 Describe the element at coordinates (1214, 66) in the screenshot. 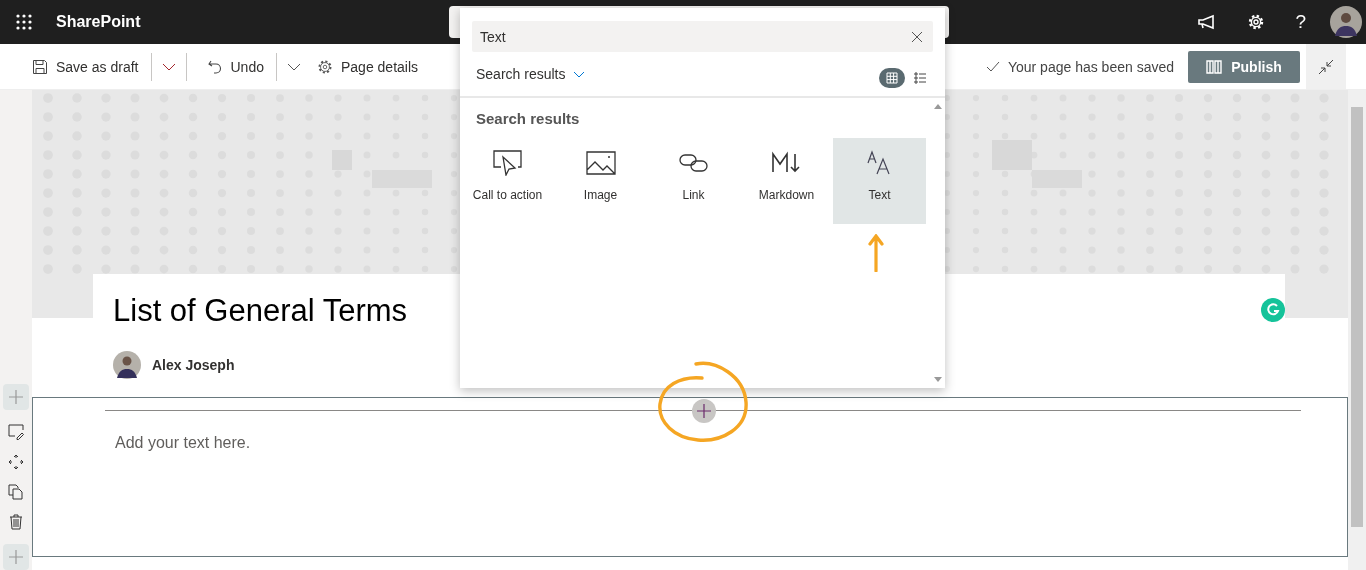

I see `book-icon` at that location.